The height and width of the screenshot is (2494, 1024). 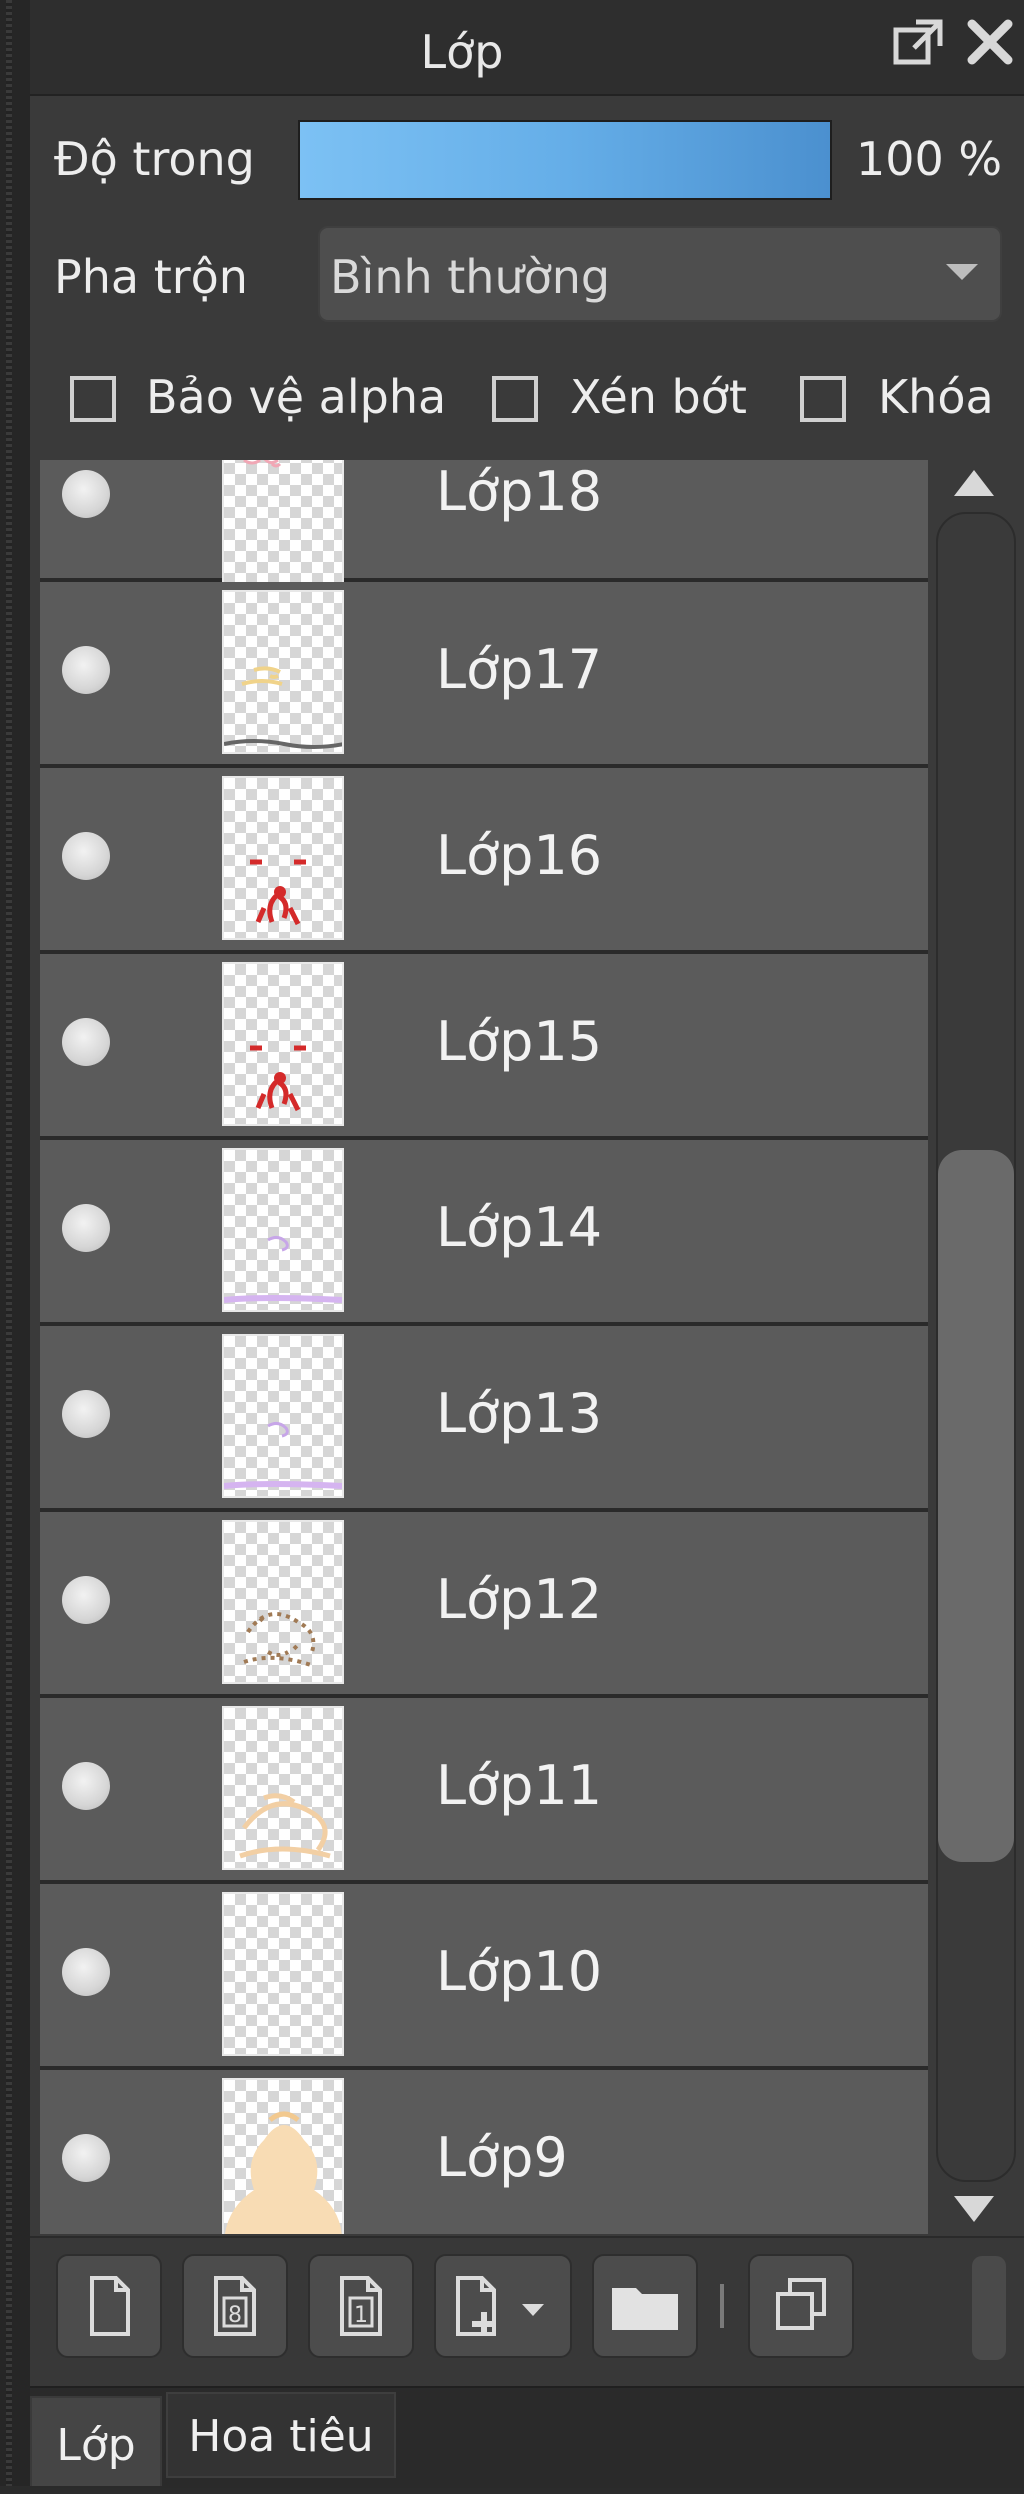 I want to click on layer-row: Lớp17, so click(x=484, y=675).